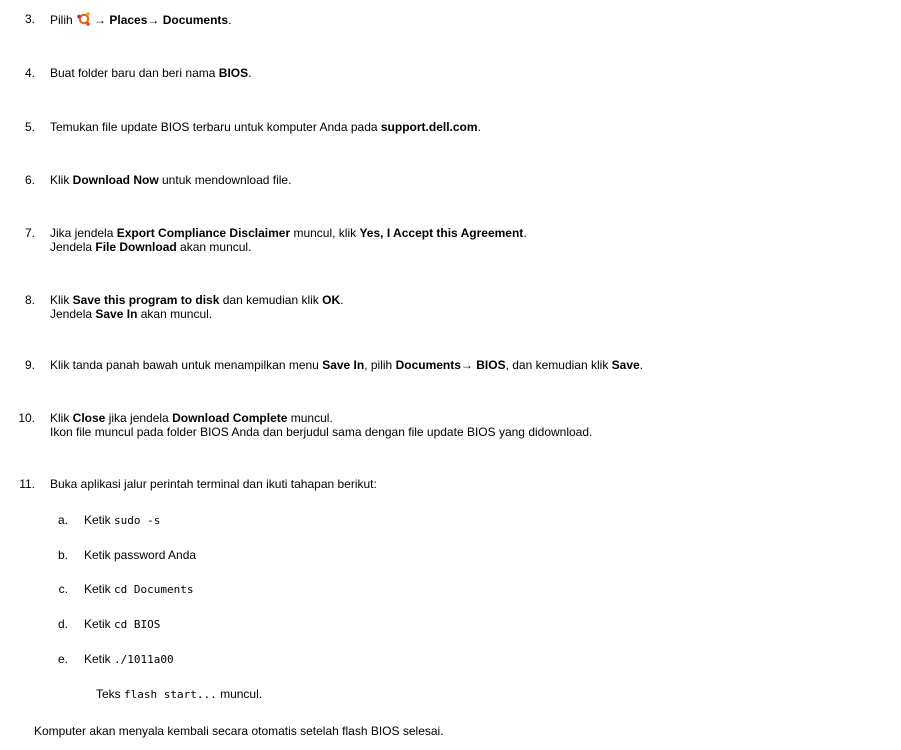  I want to click on flash-note: Teks flash start... muncul., so click(179, 694).